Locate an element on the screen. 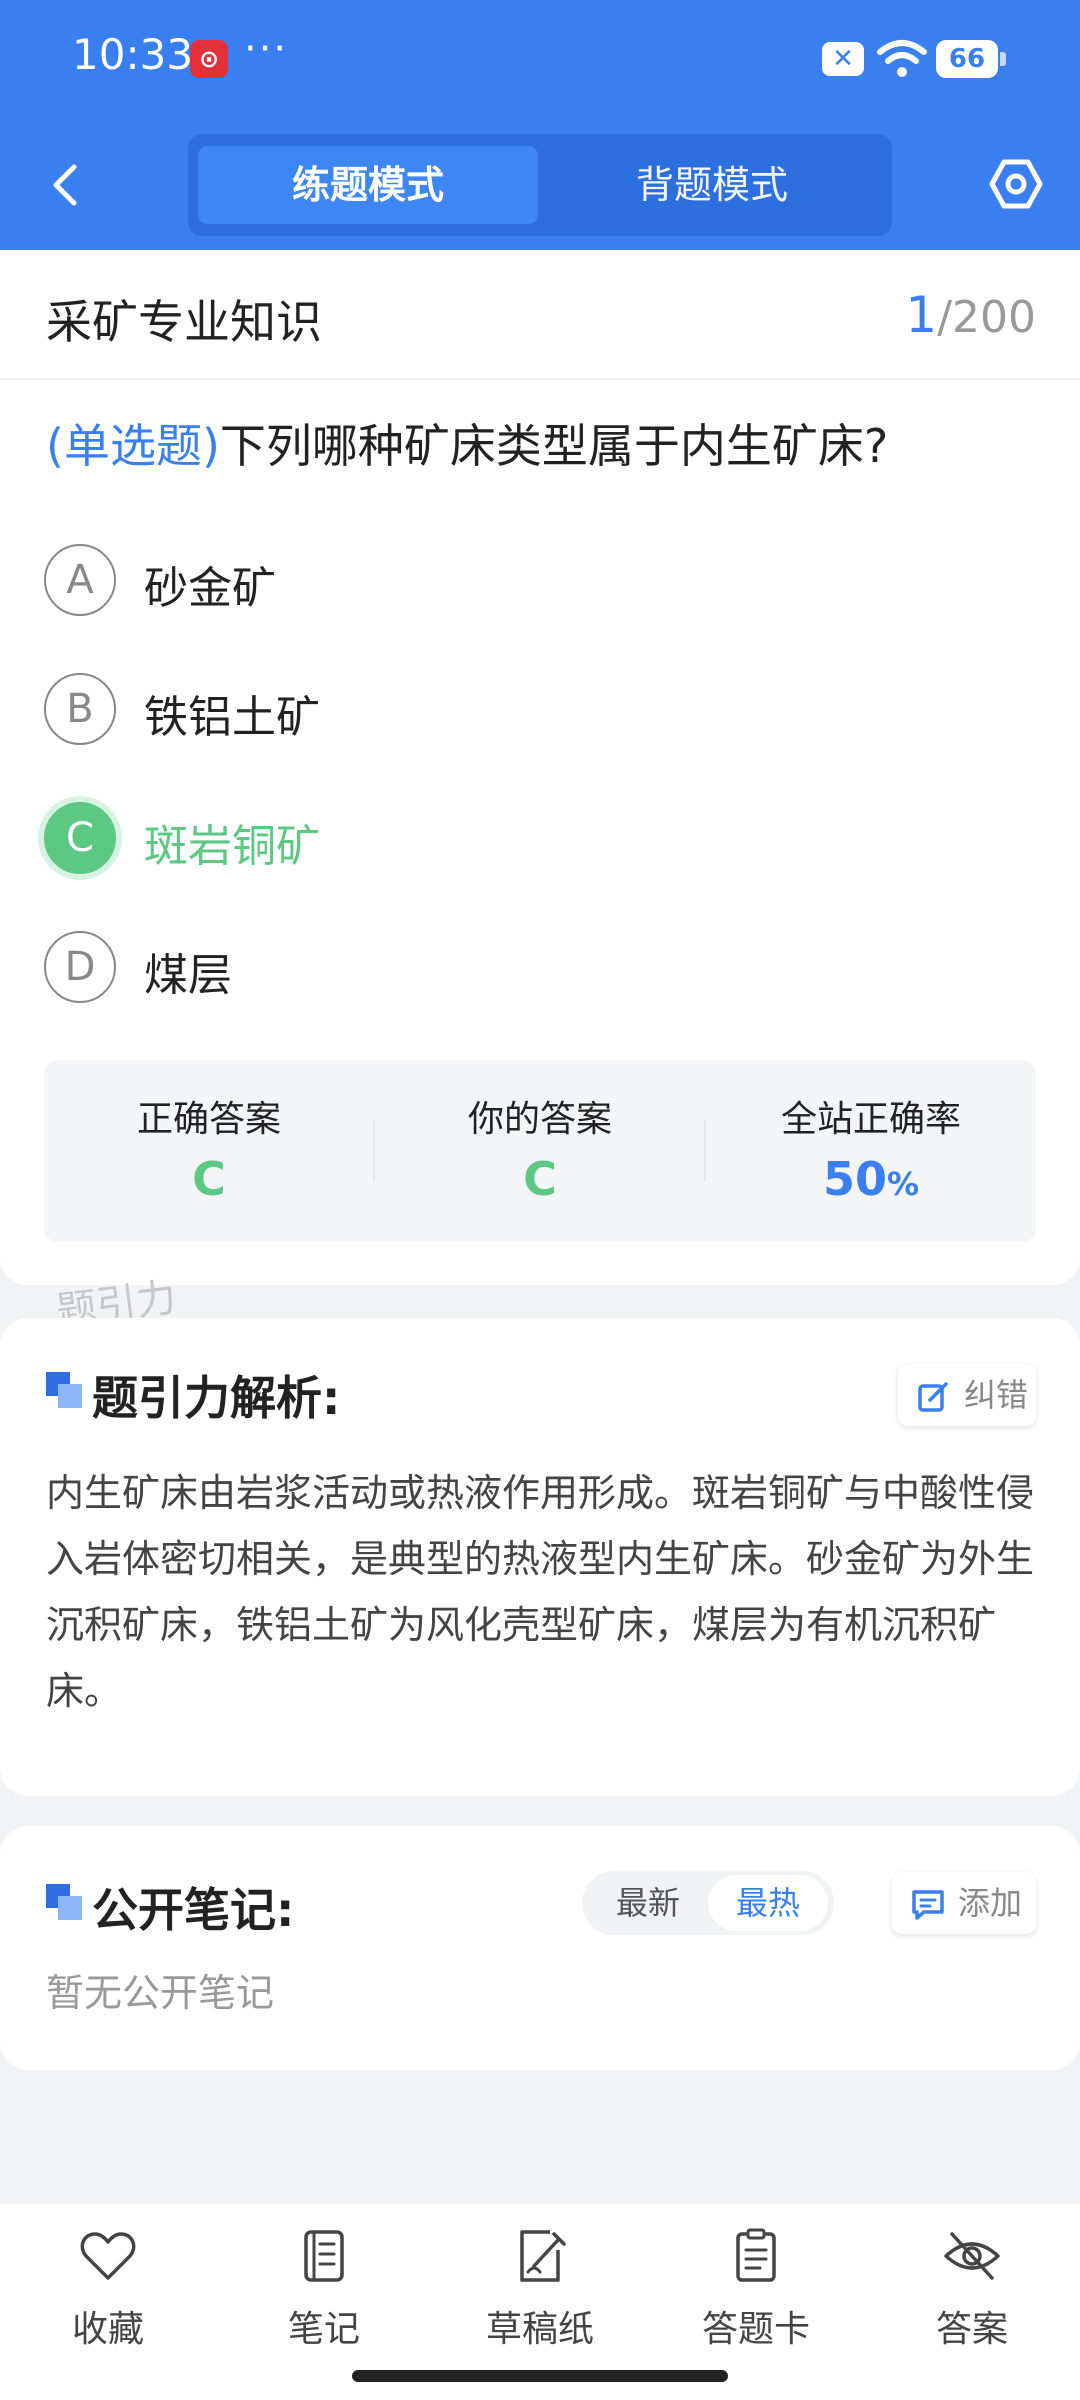 Image resolution: width=1080 pixels, height=2400 pixels. subject-title: 采矿专业知识 is located at coordinates (184, 322).